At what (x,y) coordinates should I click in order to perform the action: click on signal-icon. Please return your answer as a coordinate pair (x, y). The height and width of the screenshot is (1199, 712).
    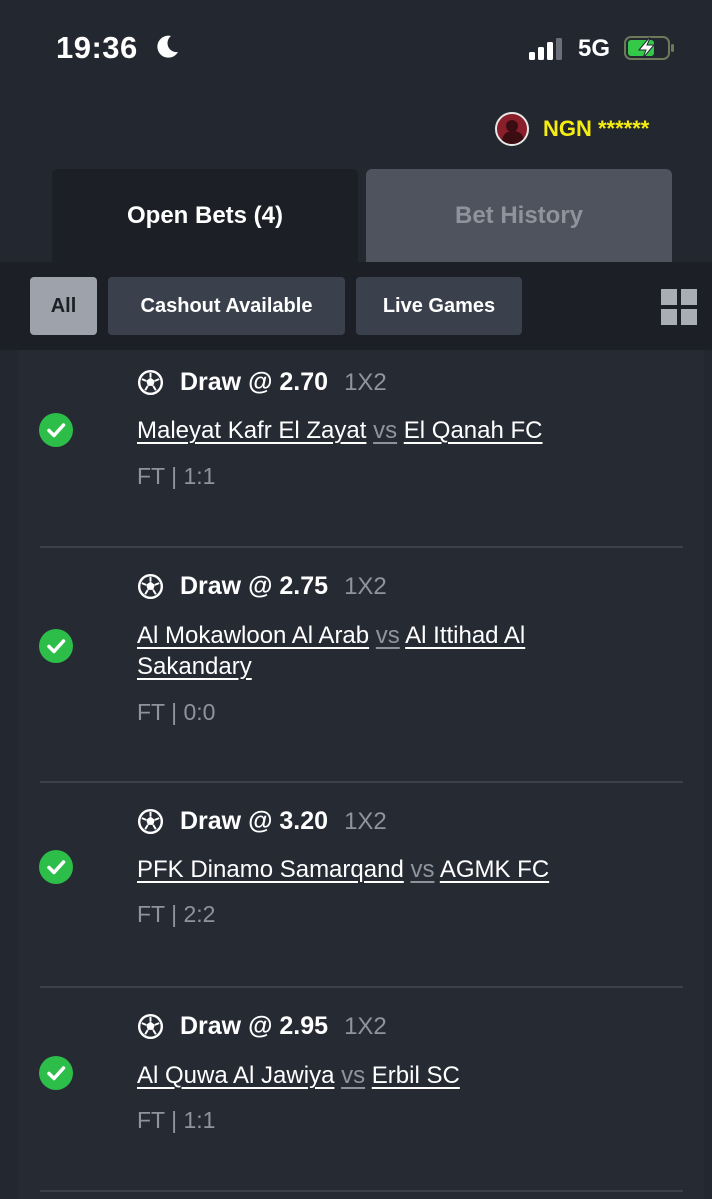
    Looking at the image, I should click on (545, 49).